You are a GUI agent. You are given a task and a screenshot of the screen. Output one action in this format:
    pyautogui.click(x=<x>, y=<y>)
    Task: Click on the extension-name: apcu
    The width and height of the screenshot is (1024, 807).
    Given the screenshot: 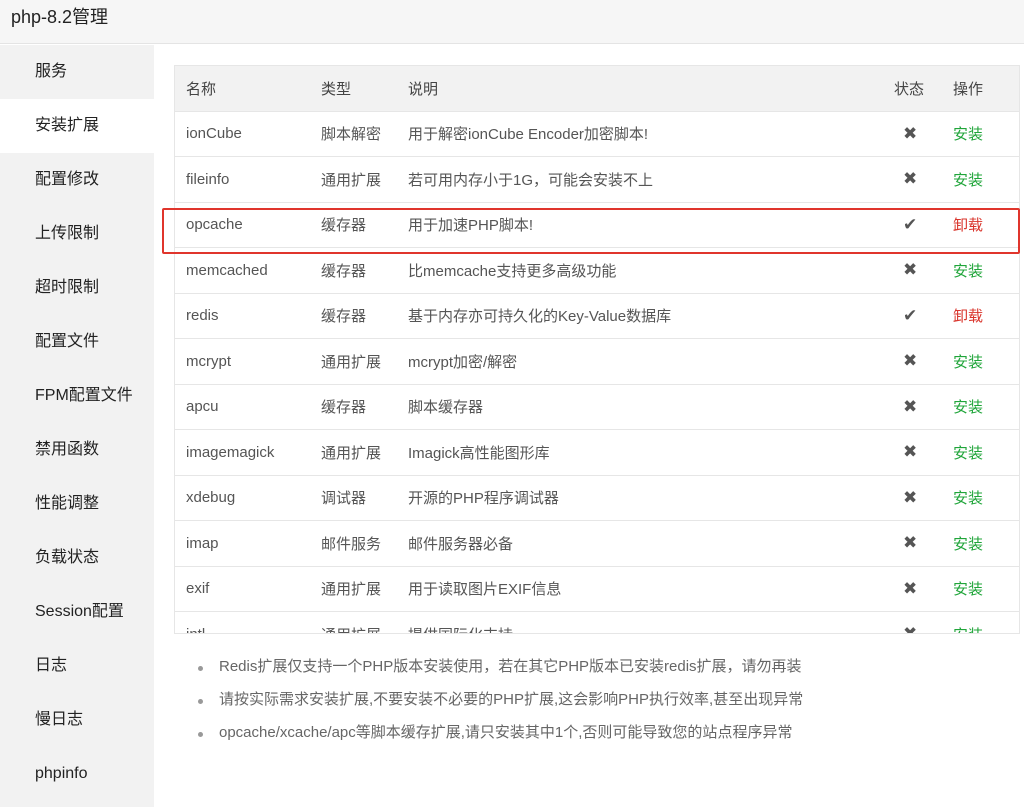 What is the action you would take?
    pyautogui.click(x=242, y=407)
    